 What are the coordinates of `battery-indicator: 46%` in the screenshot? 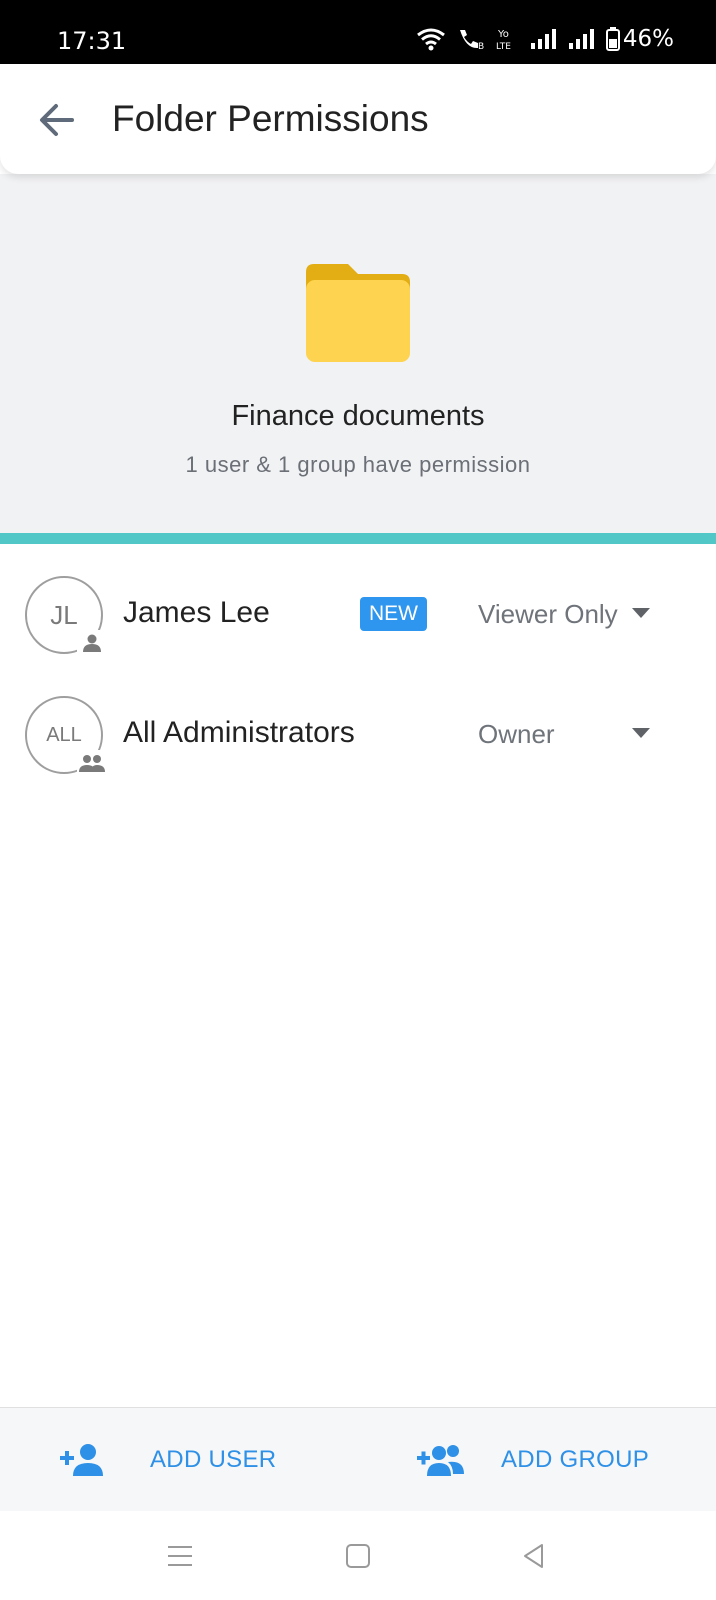 It's located at (639, 39).